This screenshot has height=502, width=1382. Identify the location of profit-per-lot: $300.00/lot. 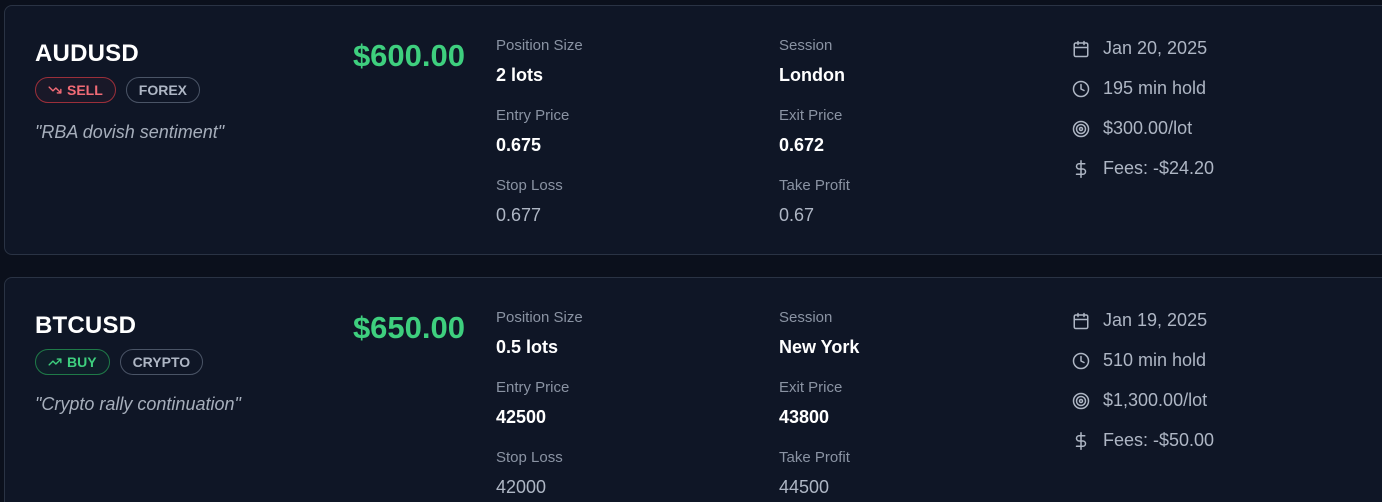
(1131, 128).